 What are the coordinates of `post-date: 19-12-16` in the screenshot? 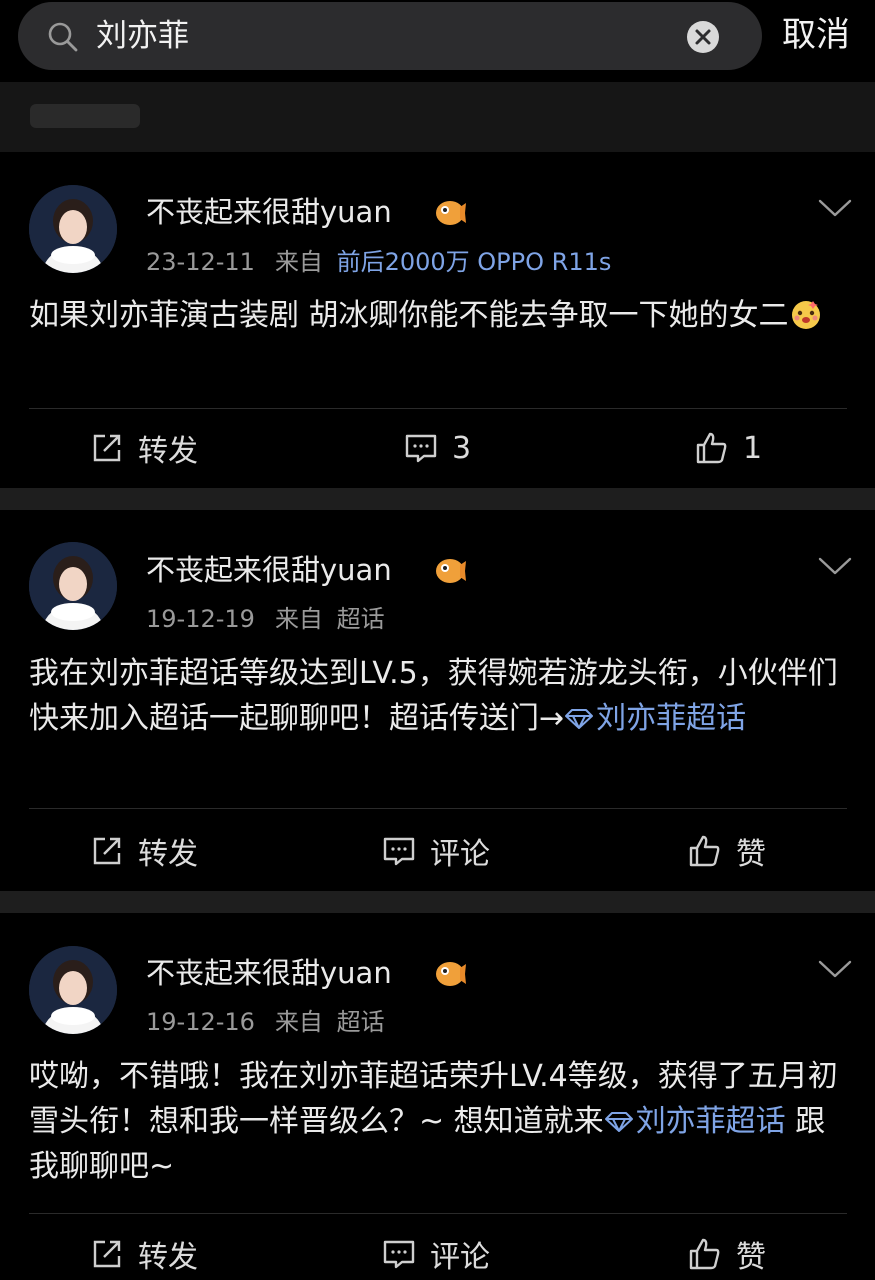 It's located at (200, 1022).